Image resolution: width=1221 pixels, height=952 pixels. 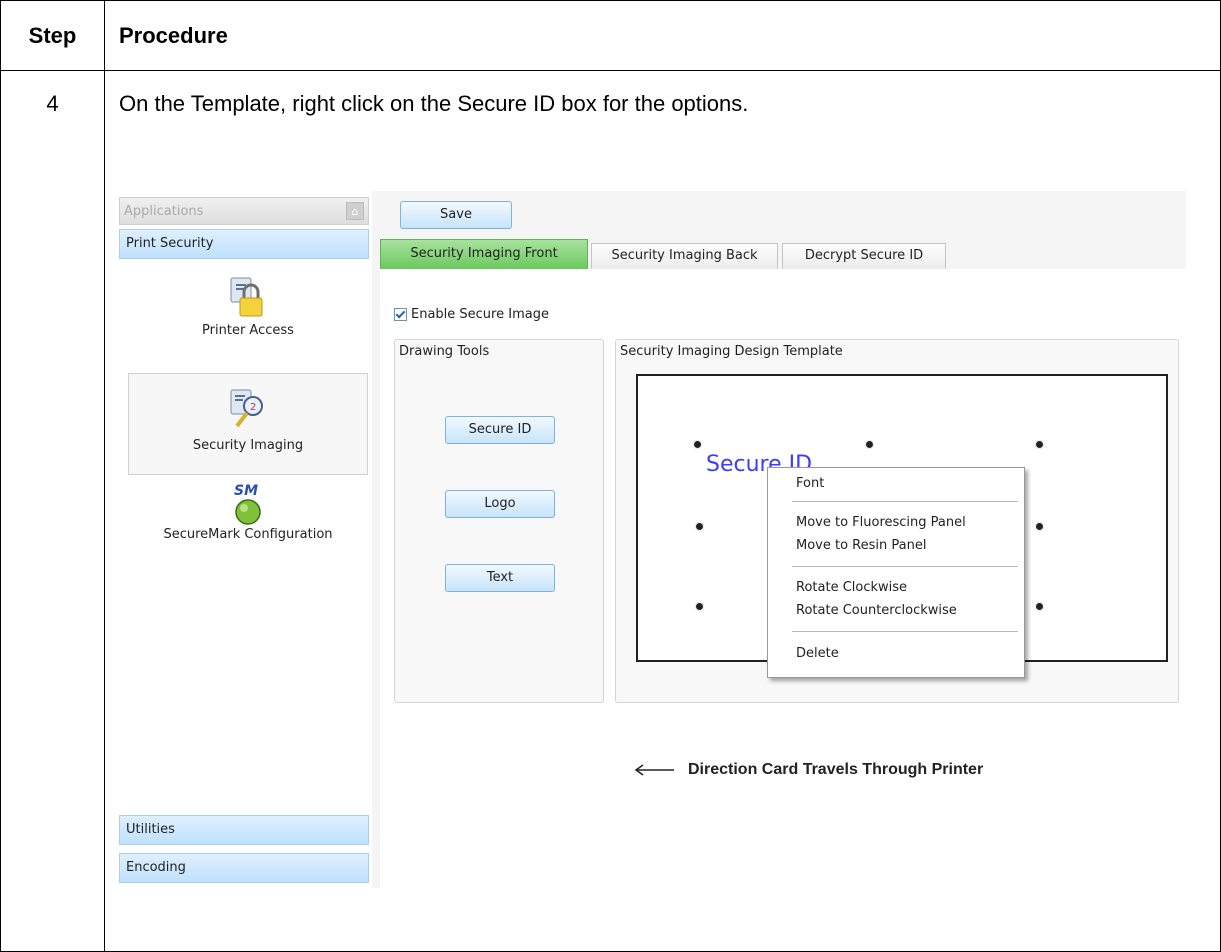 What do you see at coordinates (836, 769) in the screenshot?
I see `direction-caption-text: Direction Card Travels Through Printer` at bounding box center [836, 769].